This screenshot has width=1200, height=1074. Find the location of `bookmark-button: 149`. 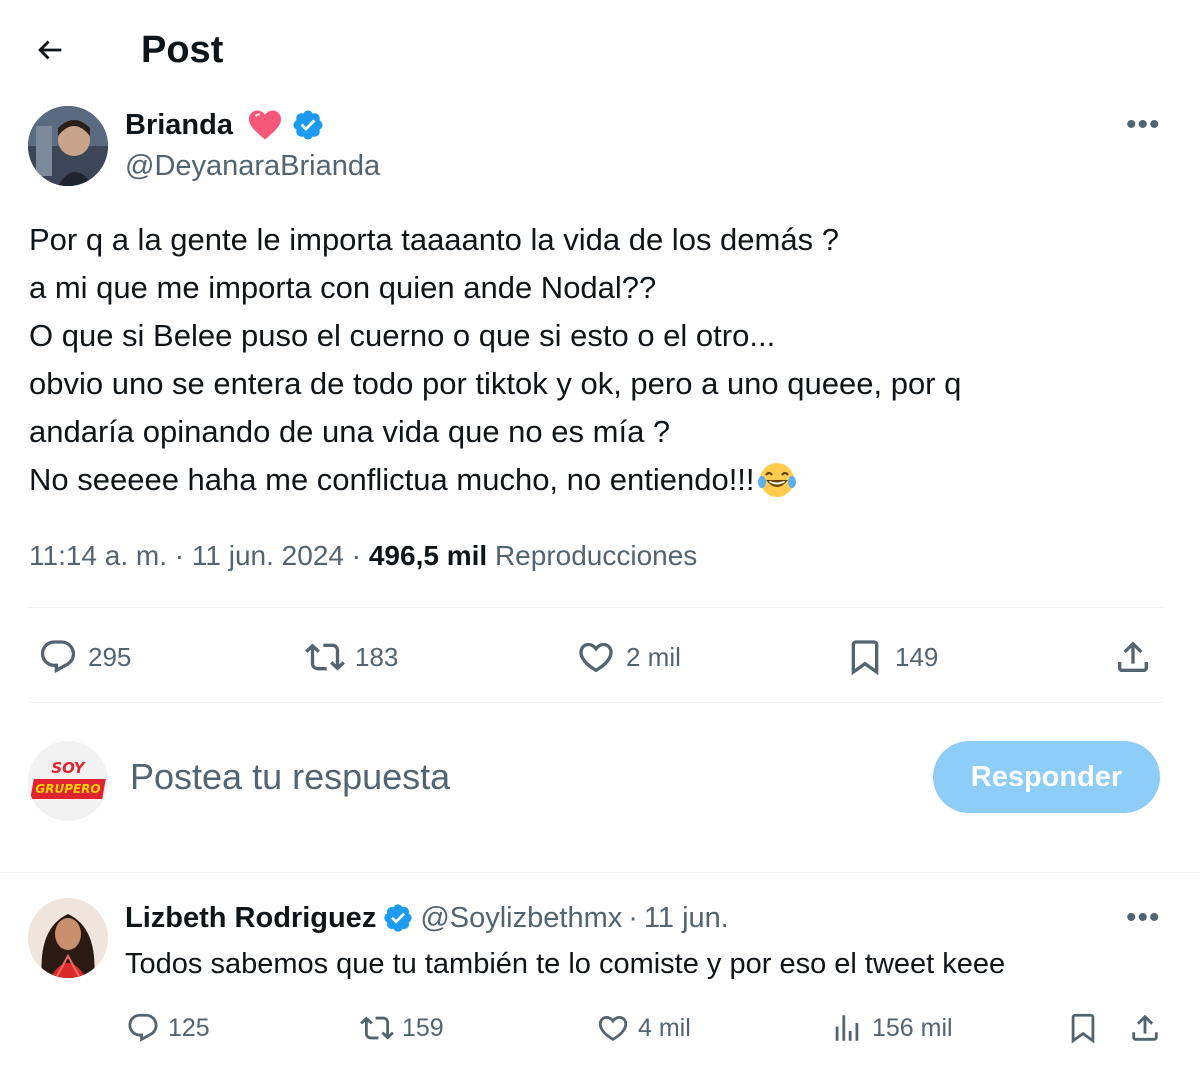

bookmark-button: 149 is located at coordinates (891, 657).